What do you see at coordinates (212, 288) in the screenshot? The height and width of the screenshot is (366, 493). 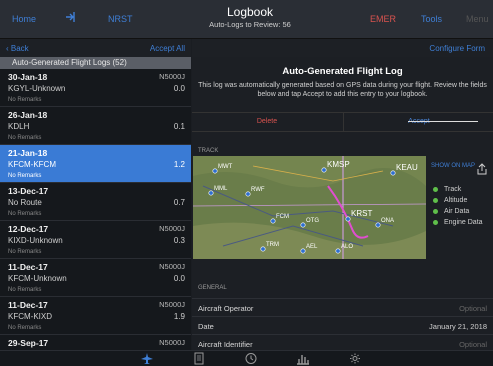 I see `general-section-label: GENERAL` at bounding box center [212, 288].